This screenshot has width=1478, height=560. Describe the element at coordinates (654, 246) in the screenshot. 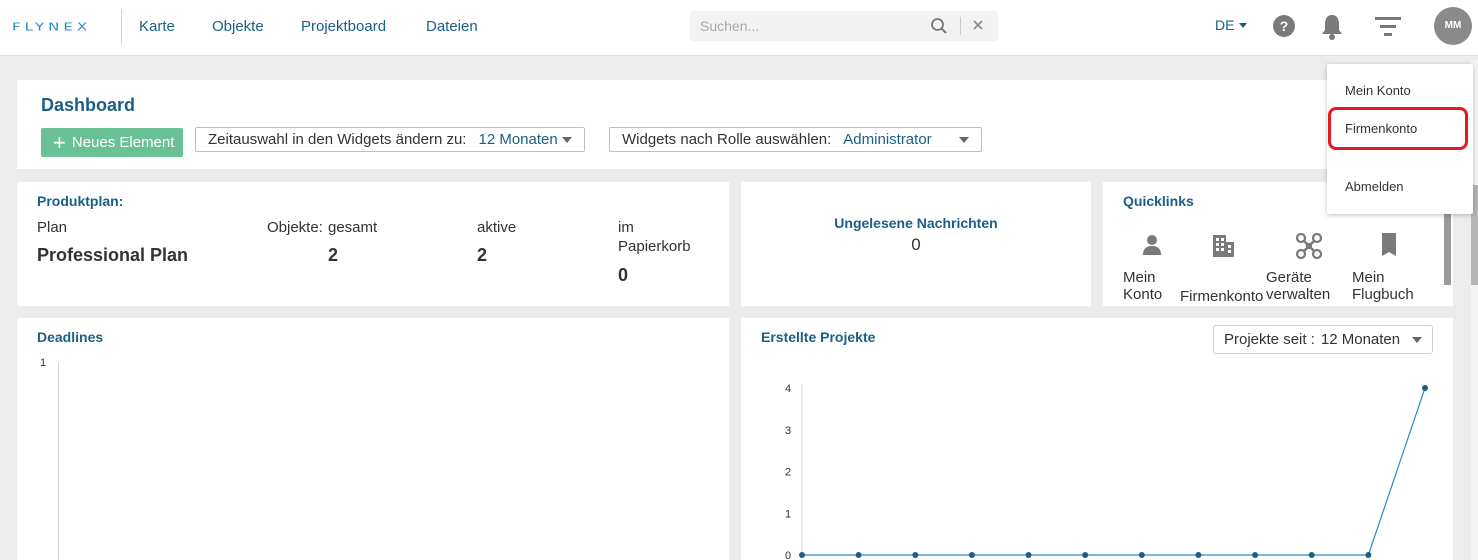

I see `trash-label-line2: Papierkorb` at that location.